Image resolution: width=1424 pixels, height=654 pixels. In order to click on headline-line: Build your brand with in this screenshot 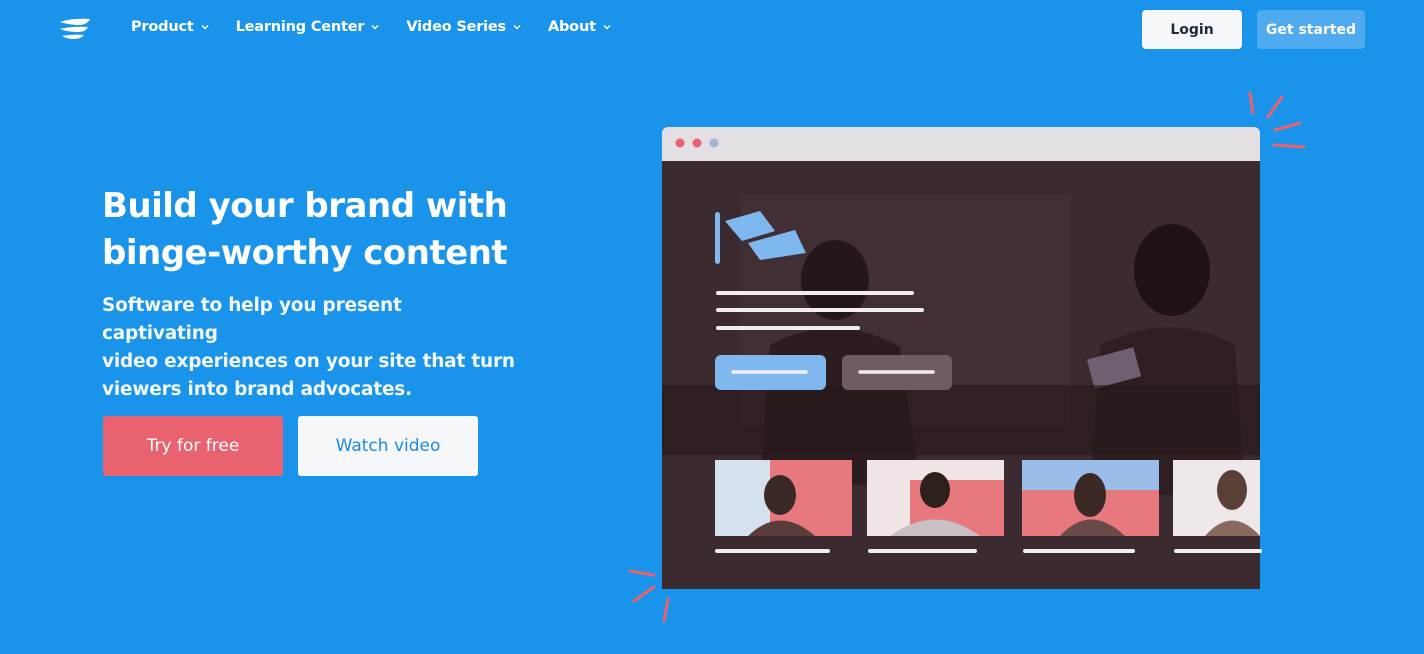, I will do `click(305, 206)`.